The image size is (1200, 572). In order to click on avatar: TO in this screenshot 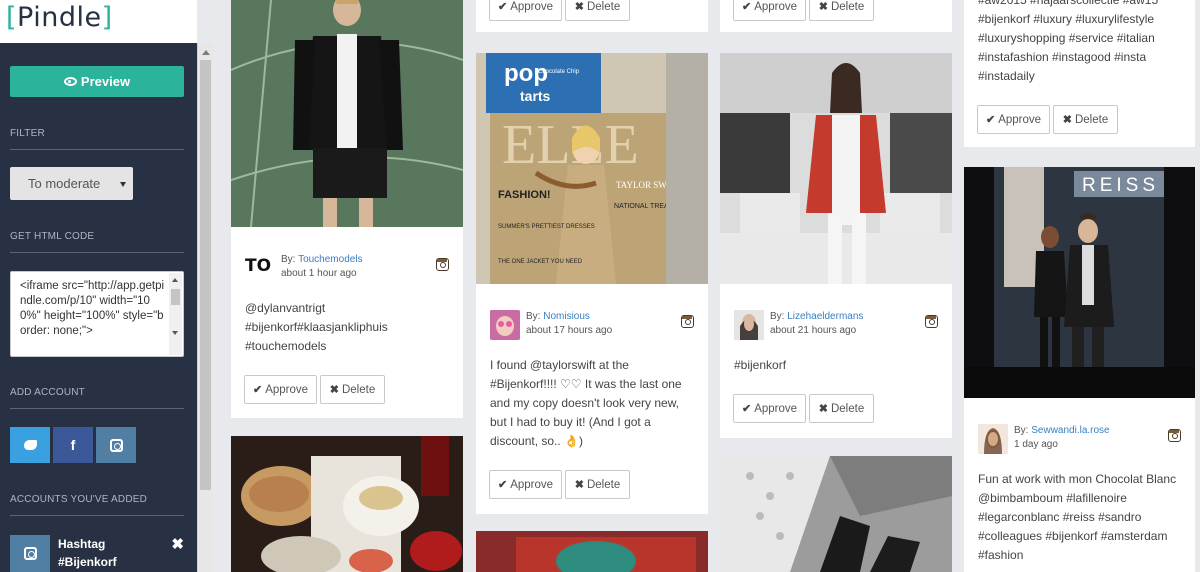, I will do `click(260, 268)`.